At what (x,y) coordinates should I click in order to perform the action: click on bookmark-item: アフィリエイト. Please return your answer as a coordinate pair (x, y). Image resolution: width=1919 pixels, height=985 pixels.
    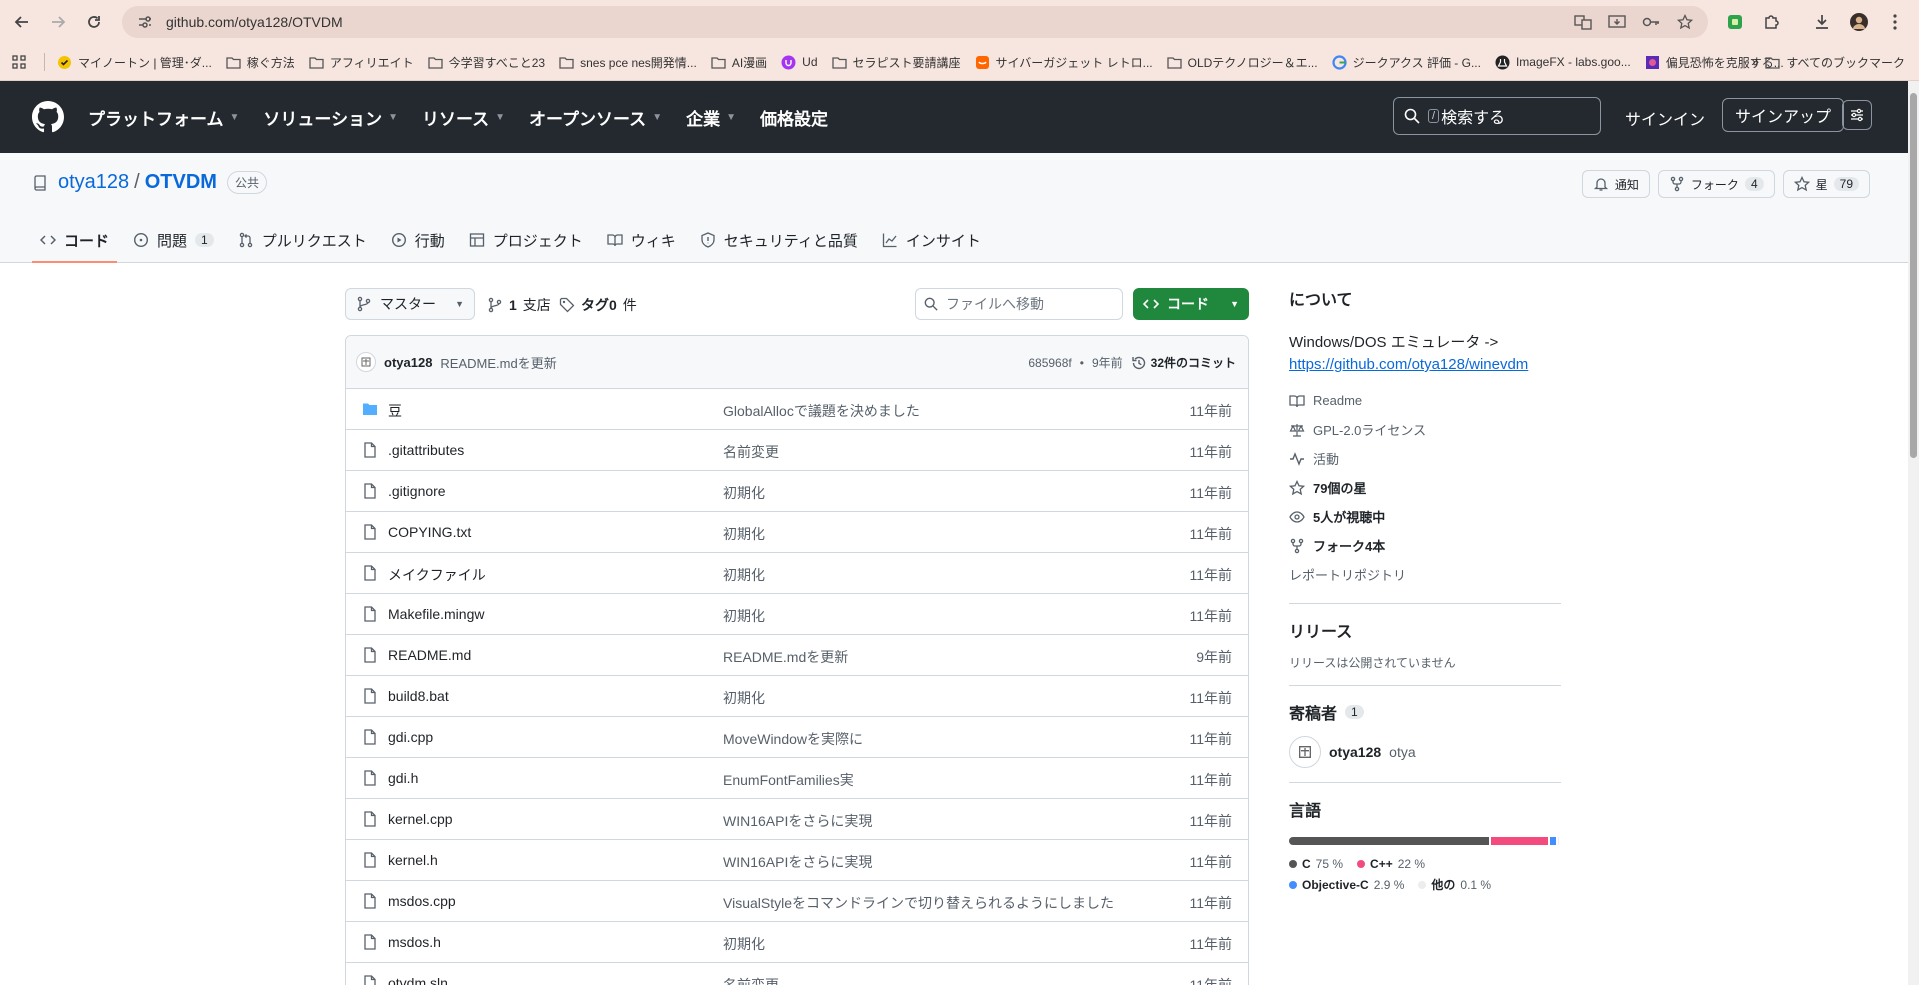
    Looking at the image, I should click on (361, 62).